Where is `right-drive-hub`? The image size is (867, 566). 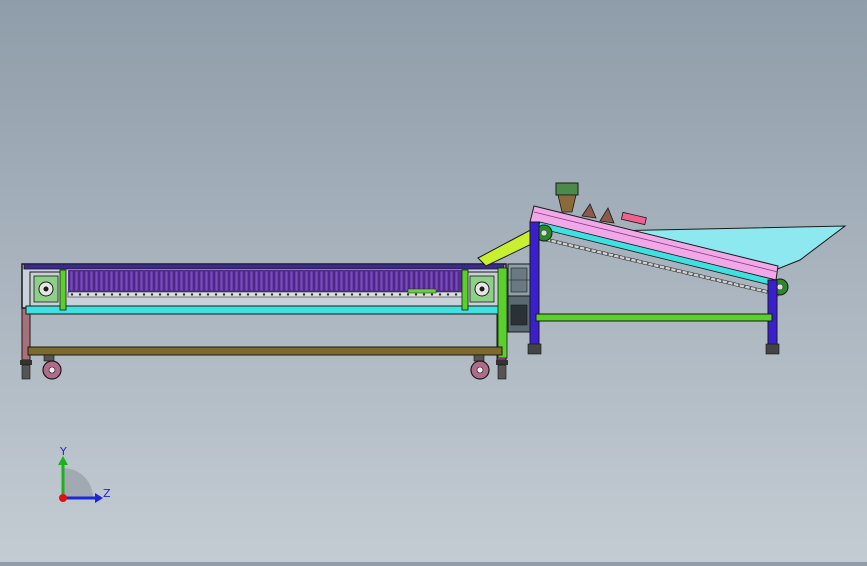
right-drive-hub is located at coordinates (482, 289).